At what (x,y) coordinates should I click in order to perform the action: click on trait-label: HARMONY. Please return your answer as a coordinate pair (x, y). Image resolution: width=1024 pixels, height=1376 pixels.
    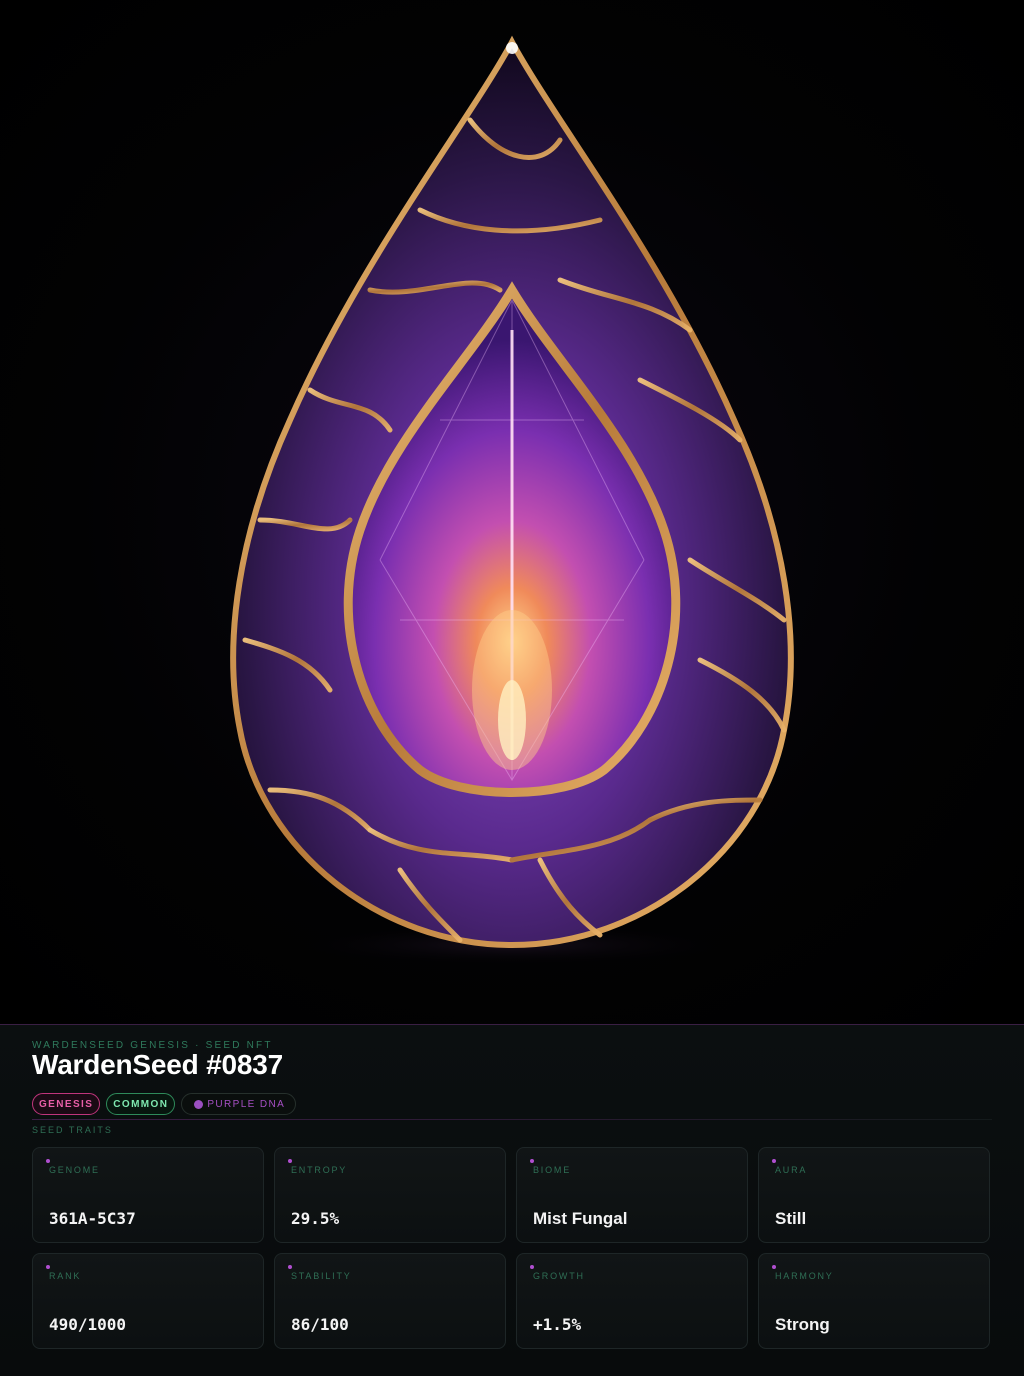
    Looking at the image, I should click on (804, 1276).